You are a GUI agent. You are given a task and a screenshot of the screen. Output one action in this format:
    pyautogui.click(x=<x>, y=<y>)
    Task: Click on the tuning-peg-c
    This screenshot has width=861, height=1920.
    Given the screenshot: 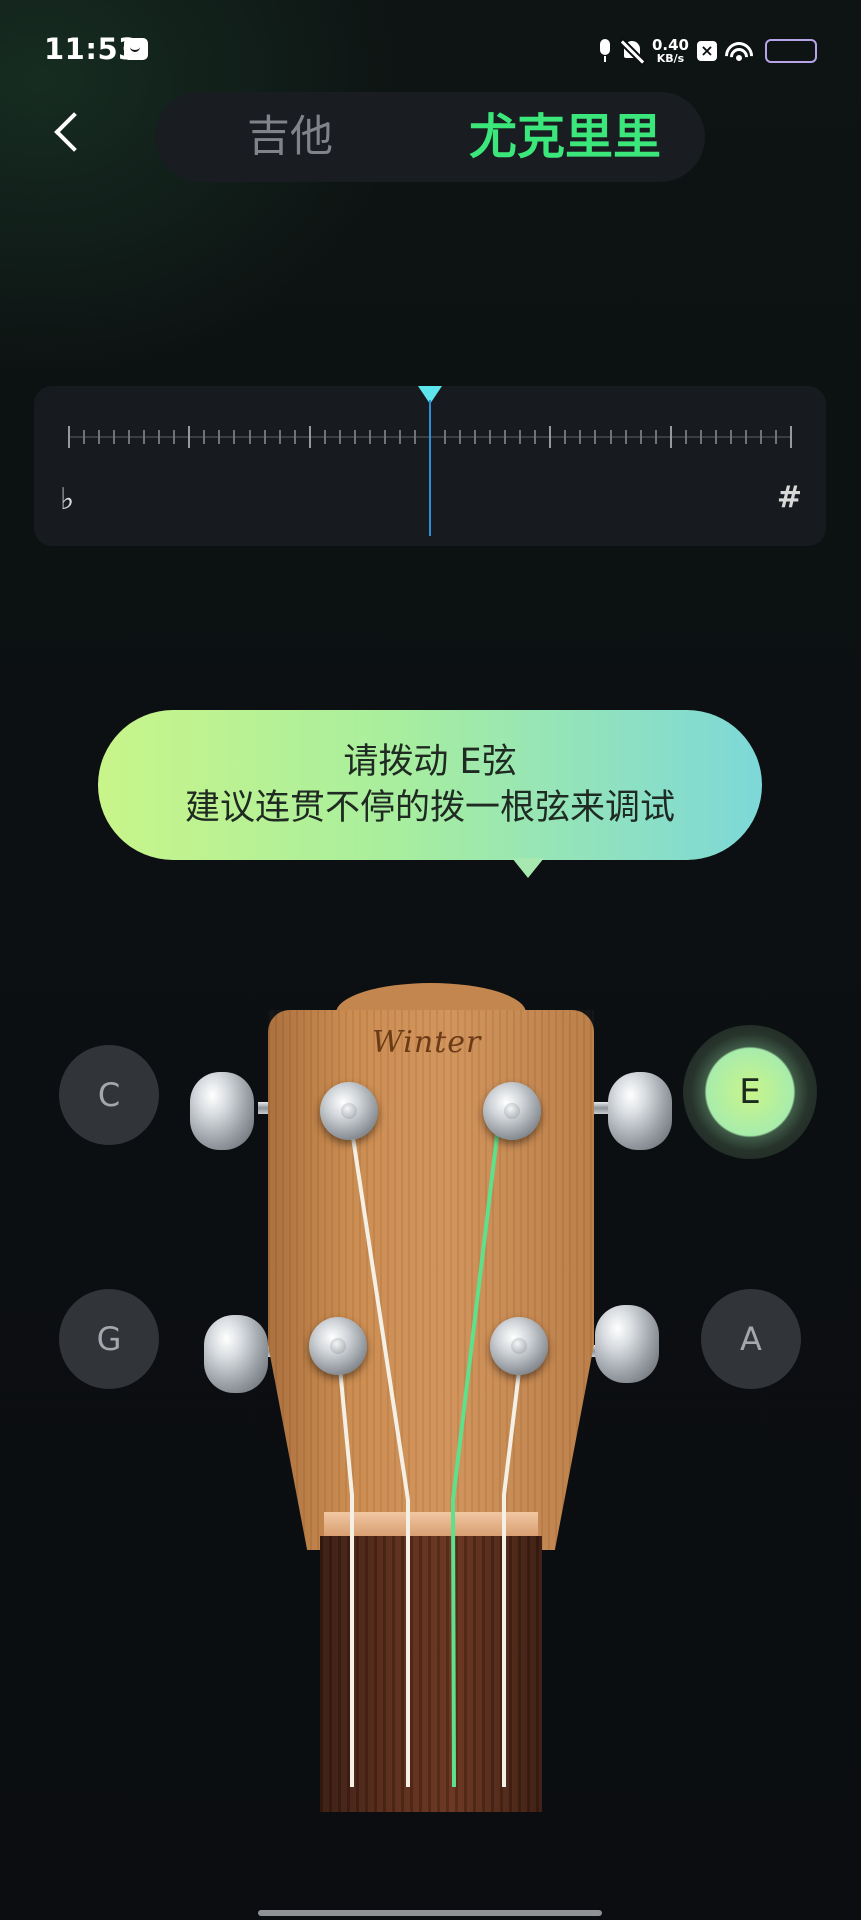 What is the action you would take?
    pyautogui.click(x=349, y=1111)
    